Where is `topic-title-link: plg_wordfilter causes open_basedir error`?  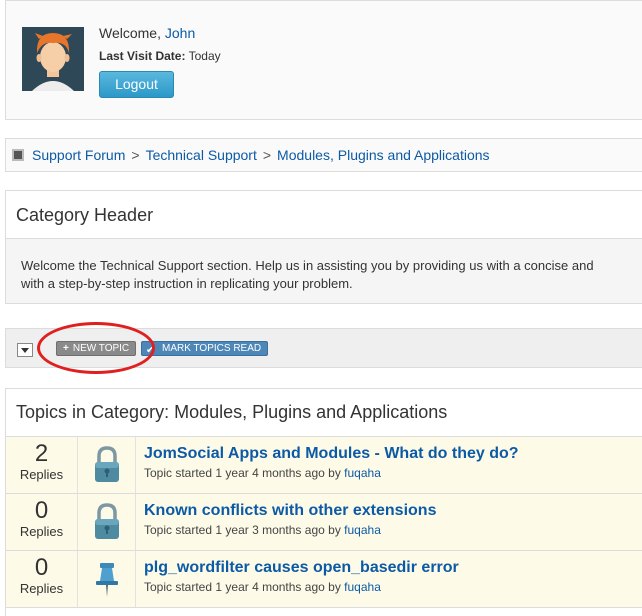
topic-title-link: plg_wordfilter causes open_basedir error is located at coordinates (301, 568).